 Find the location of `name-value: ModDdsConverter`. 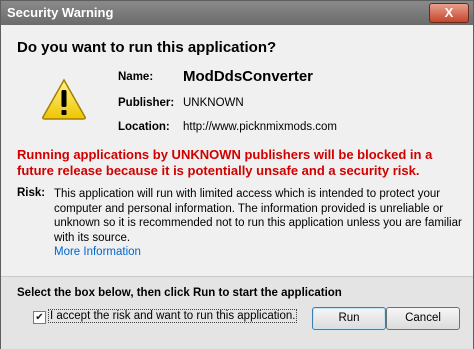

name-value: ModDdsConverter is located at coordinates (248, 76).